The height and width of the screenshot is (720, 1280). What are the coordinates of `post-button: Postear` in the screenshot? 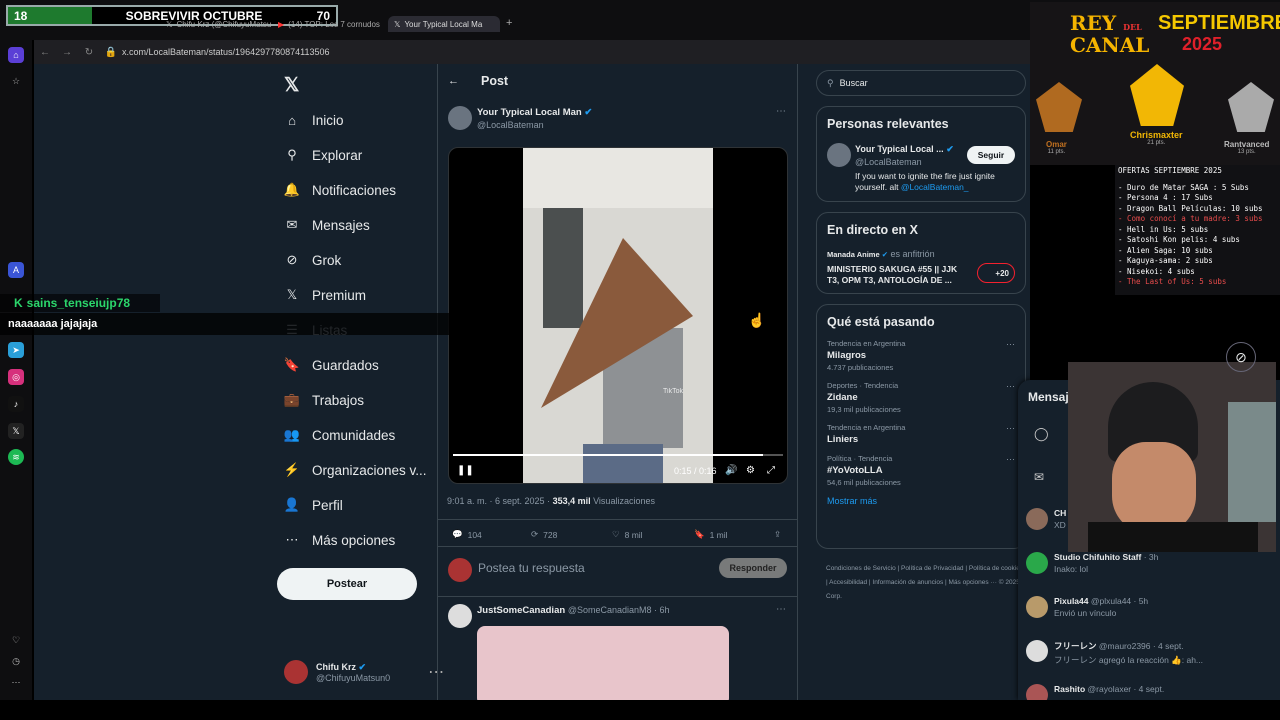 It's located at (347, 584).